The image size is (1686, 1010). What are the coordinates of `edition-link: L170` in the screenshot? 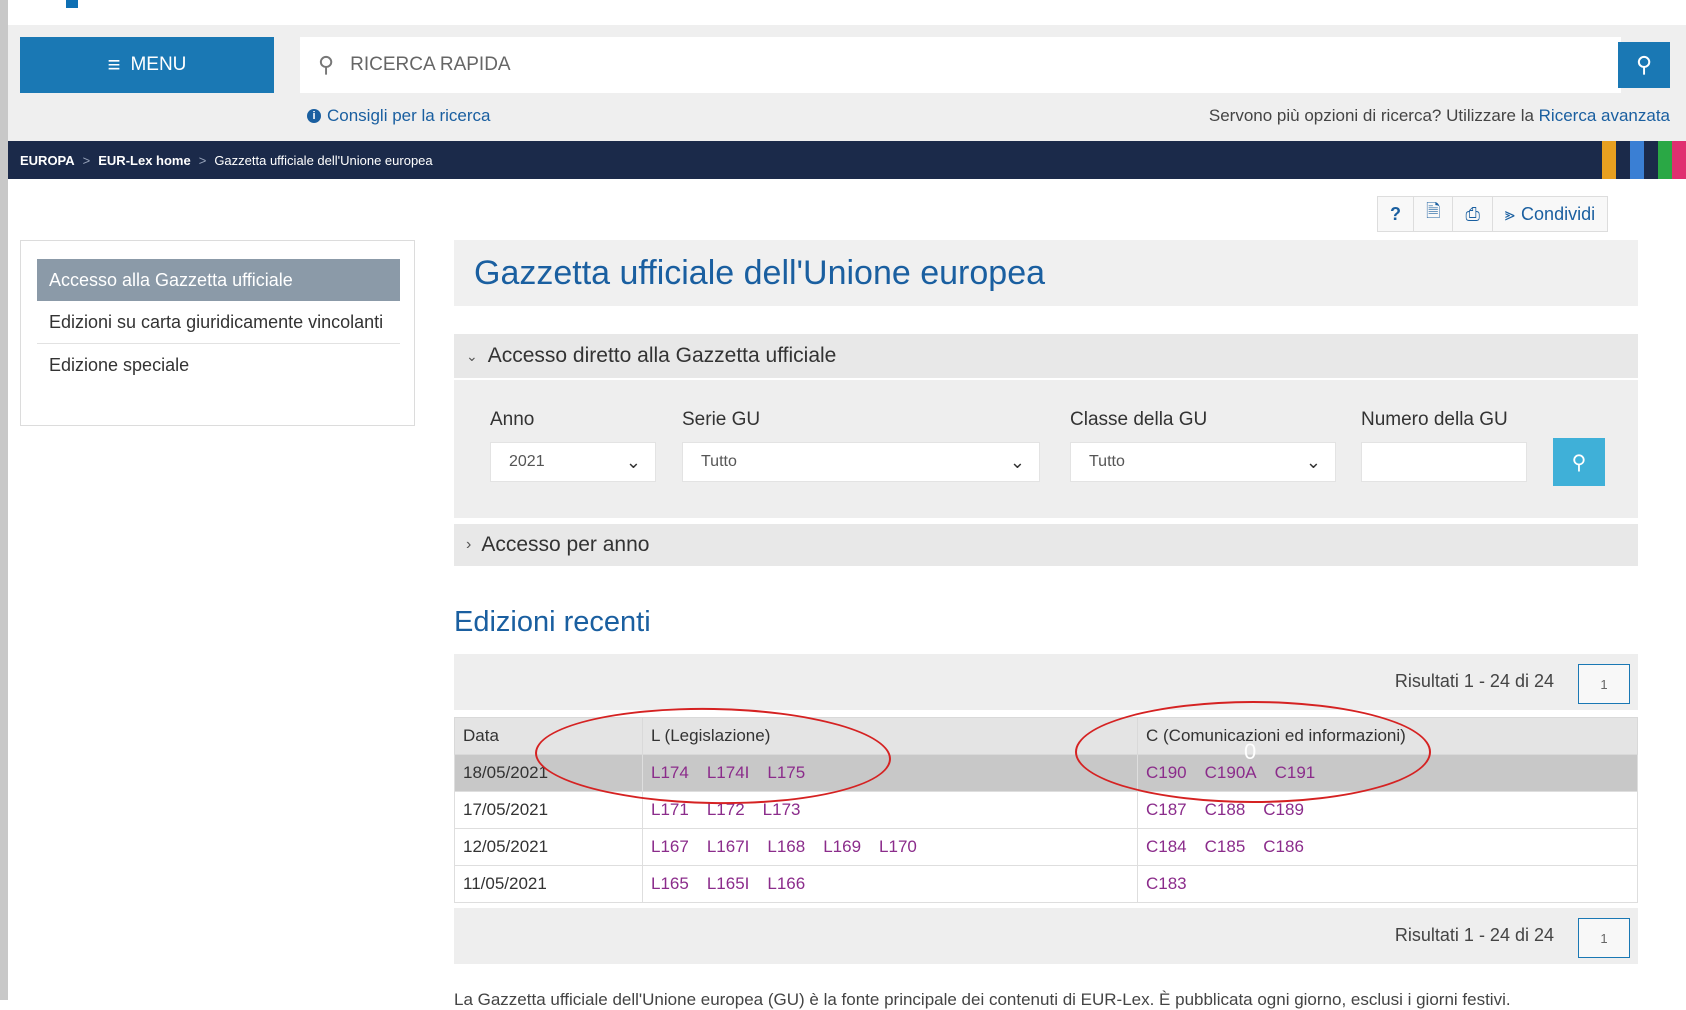 It's located at (898, 846).